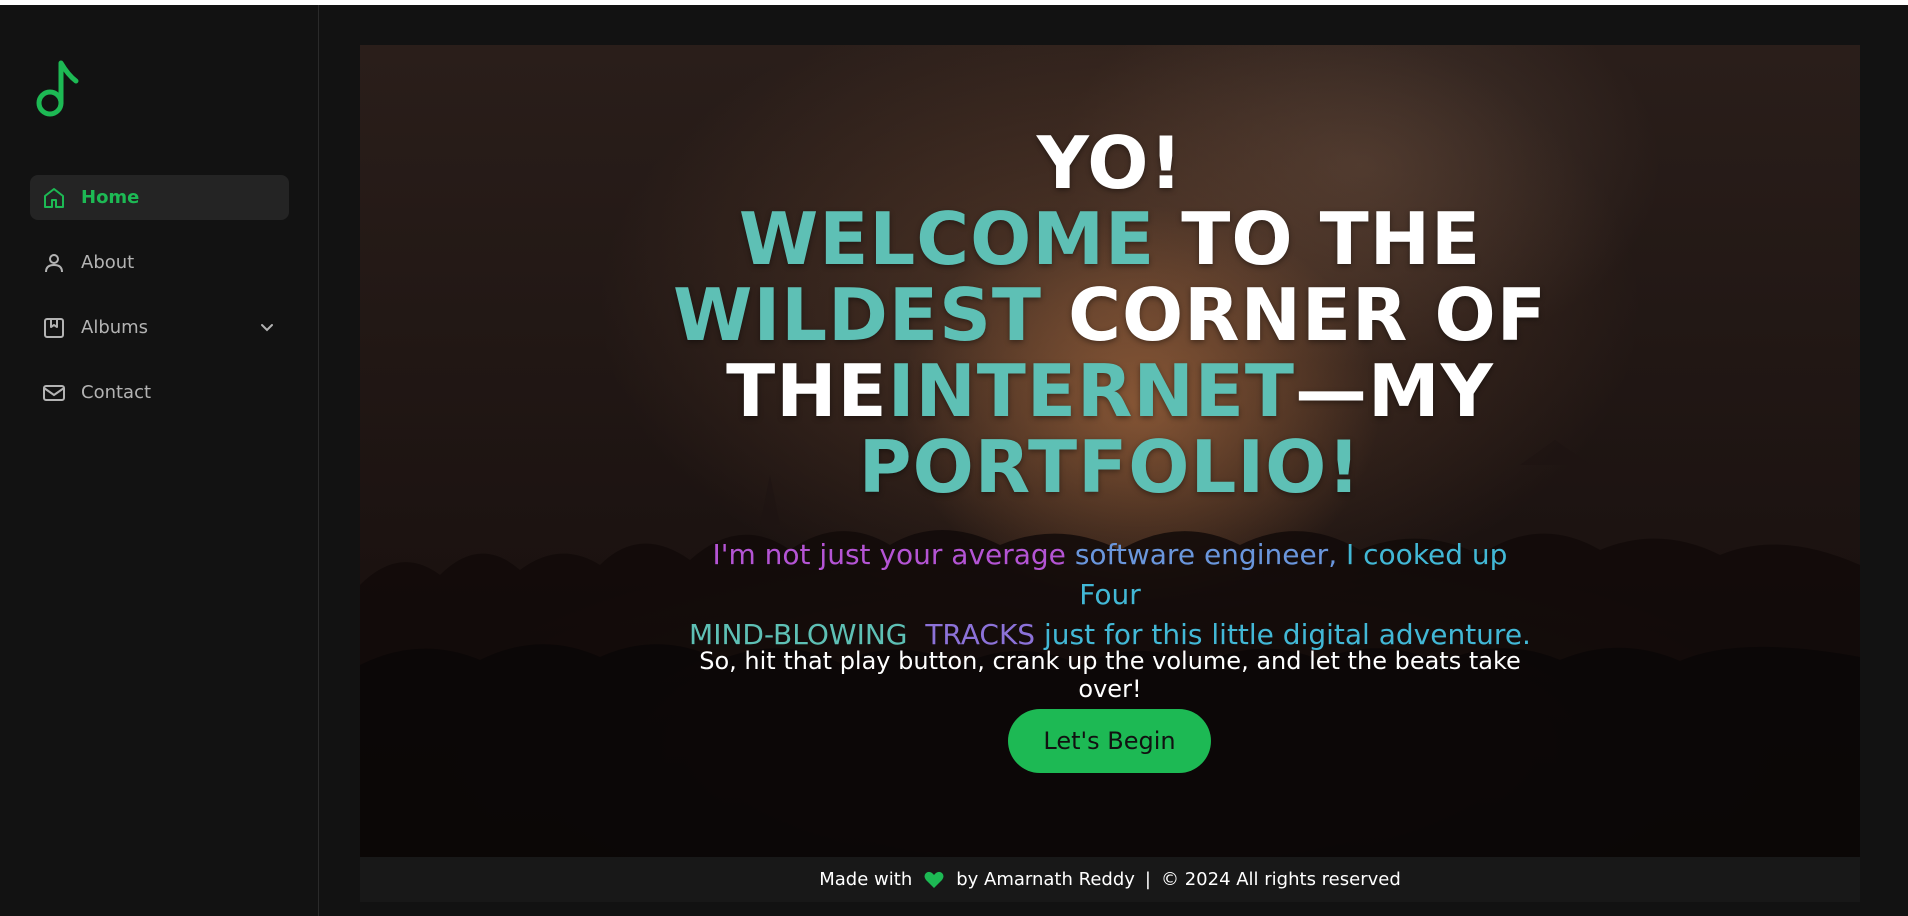  Describe the element at coordinates (858, 315) in the screenshot. I see `headline-wildest: WILDEST` at that location.